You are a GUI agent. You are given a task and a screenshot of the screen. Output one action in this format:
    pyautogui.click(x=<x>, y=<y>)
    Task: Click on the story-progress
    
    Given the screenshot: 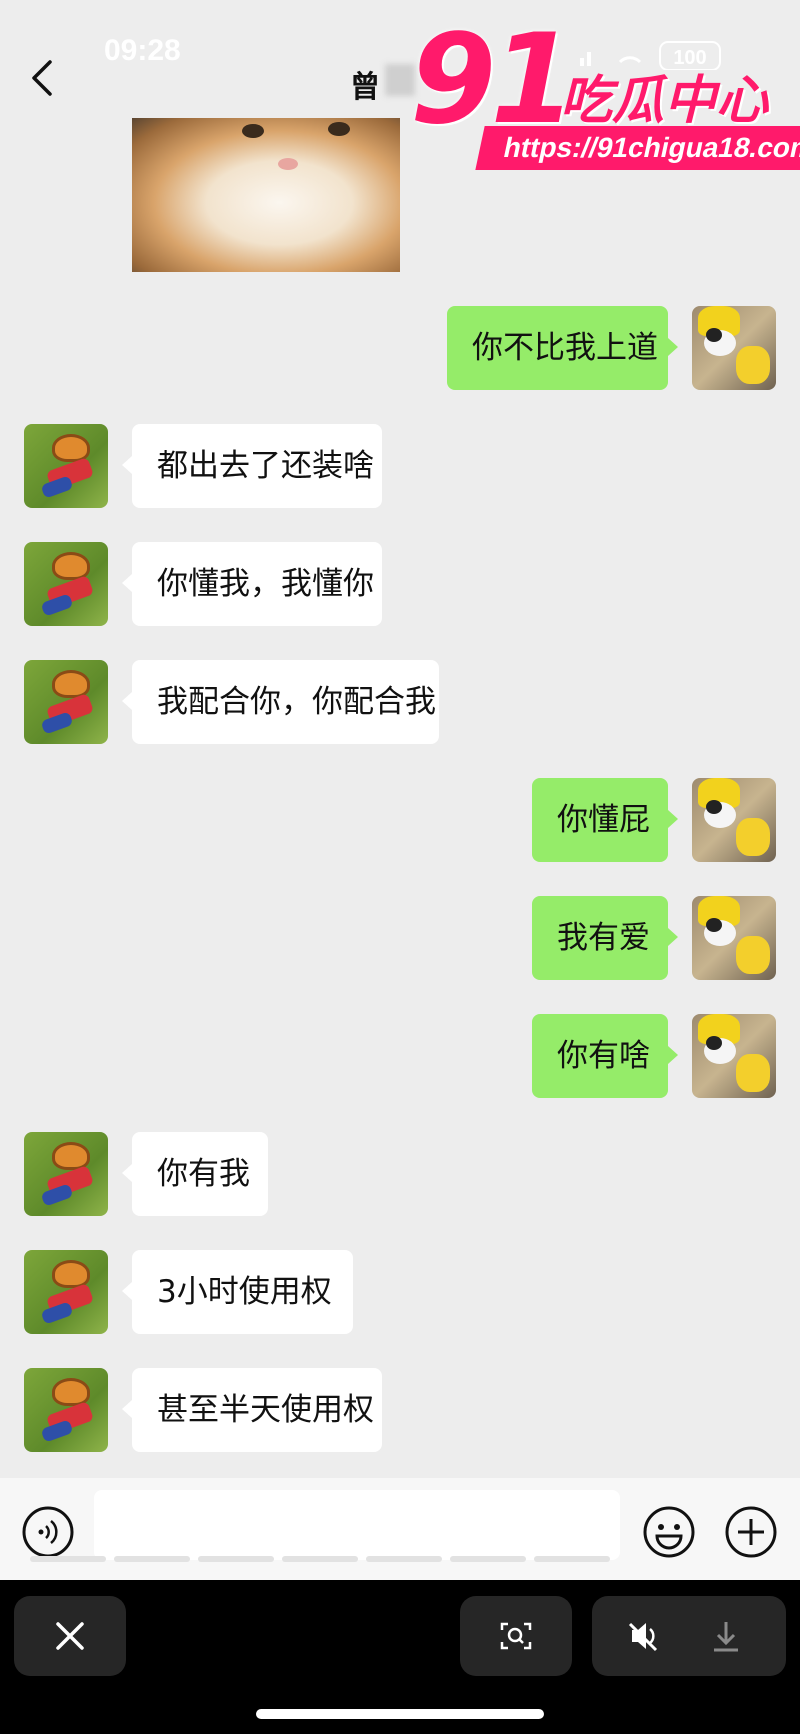 What is the action you would take?
    pyautogui.click(x=320, y=1559)
    